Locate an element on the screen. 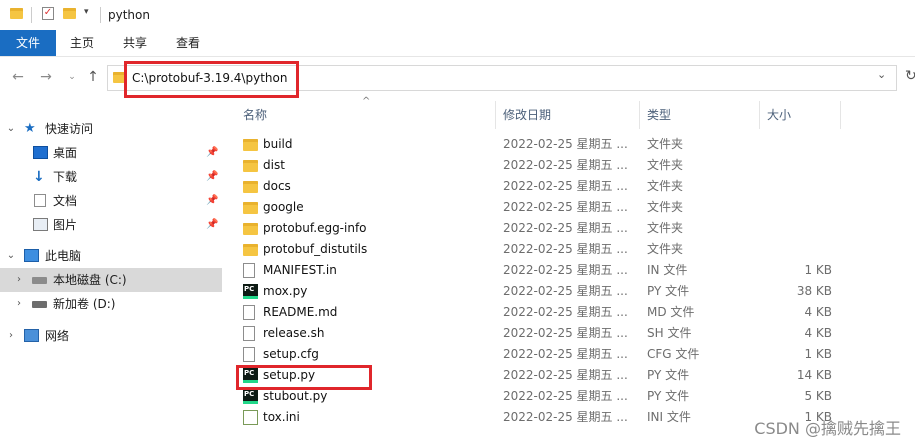  setup-py-highlight-box is located at coordinates (304, 377).